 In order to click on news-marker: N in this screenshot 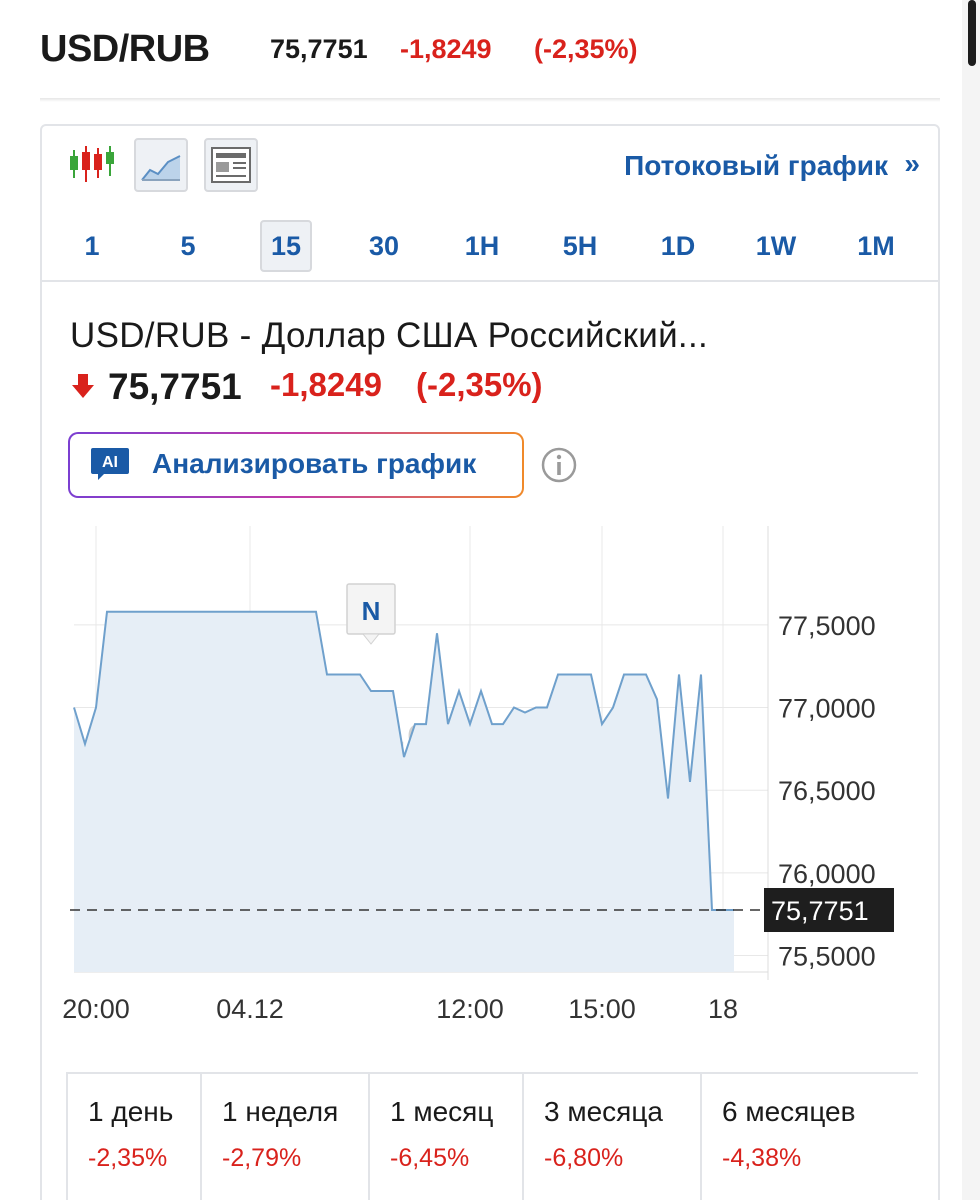, I will do `click(371, 614)`.